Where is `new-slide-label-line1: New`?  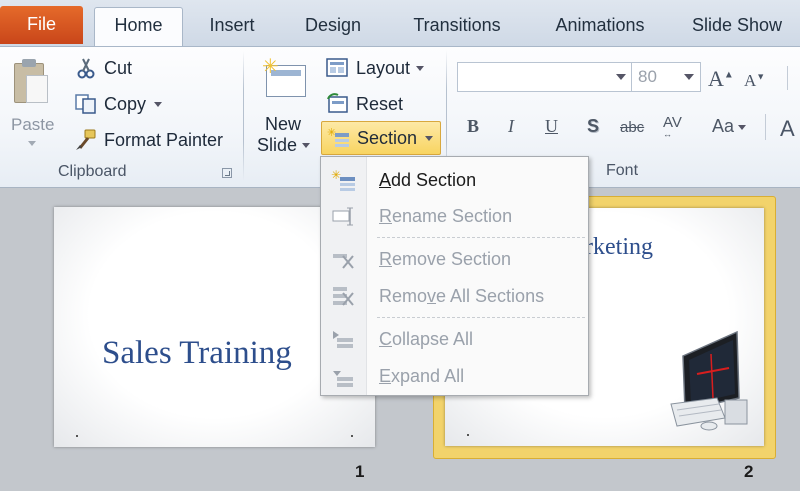
new-slide-label-line1: New is located at coordinates (283, 124).